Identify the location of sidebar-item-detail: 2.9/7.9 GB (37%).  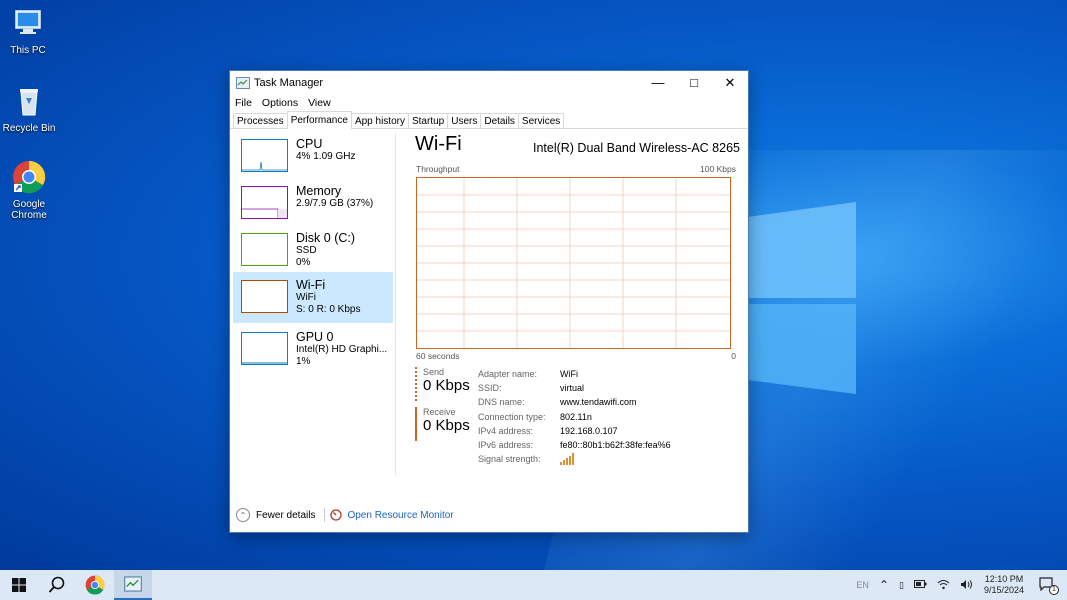
(335, 203).